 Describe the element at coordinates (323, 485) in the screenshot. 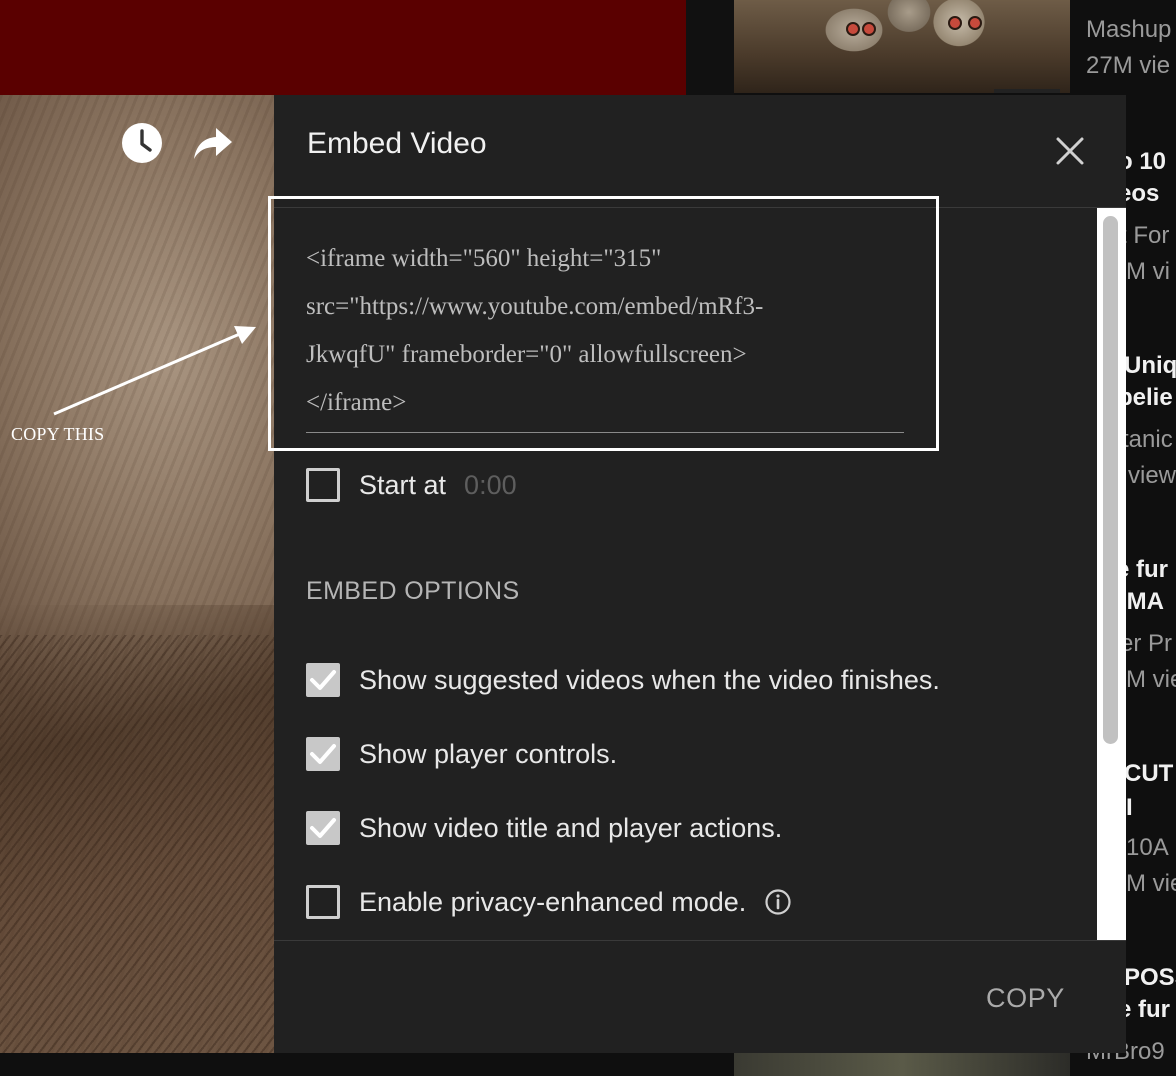

I see `start-at-checkbox` at that location.